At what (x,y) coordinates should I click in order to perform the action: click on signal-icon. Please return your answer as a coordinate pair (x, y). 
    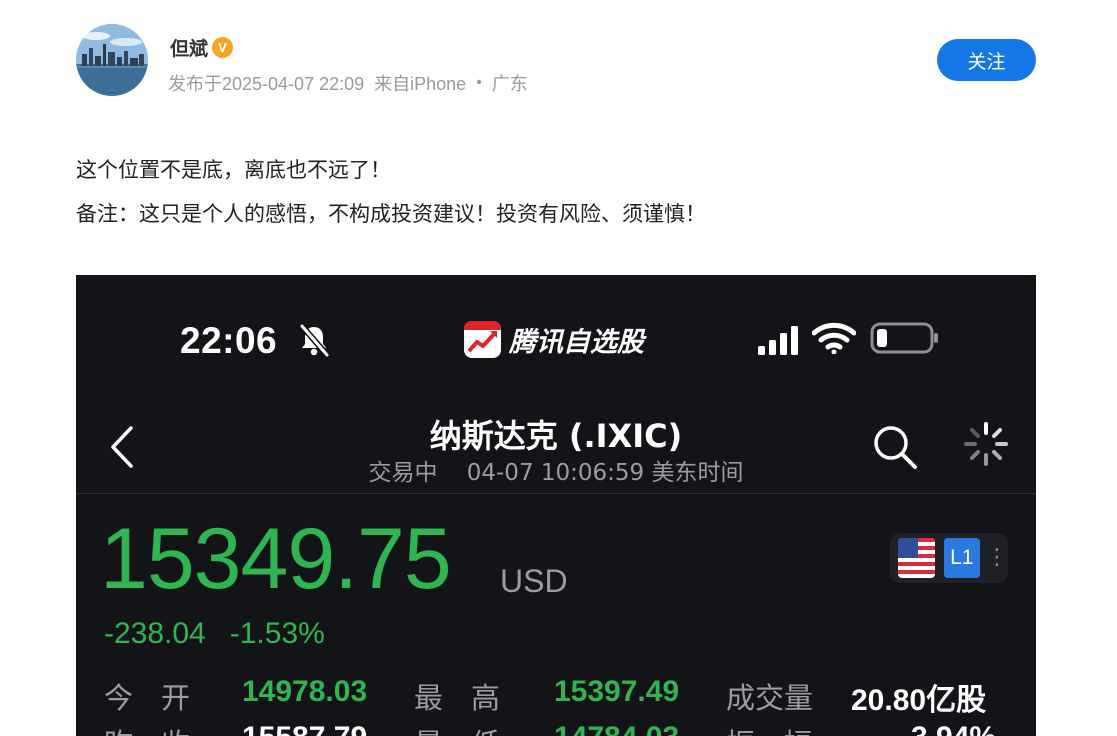
    Looking at the image, I should click on (778, 340).